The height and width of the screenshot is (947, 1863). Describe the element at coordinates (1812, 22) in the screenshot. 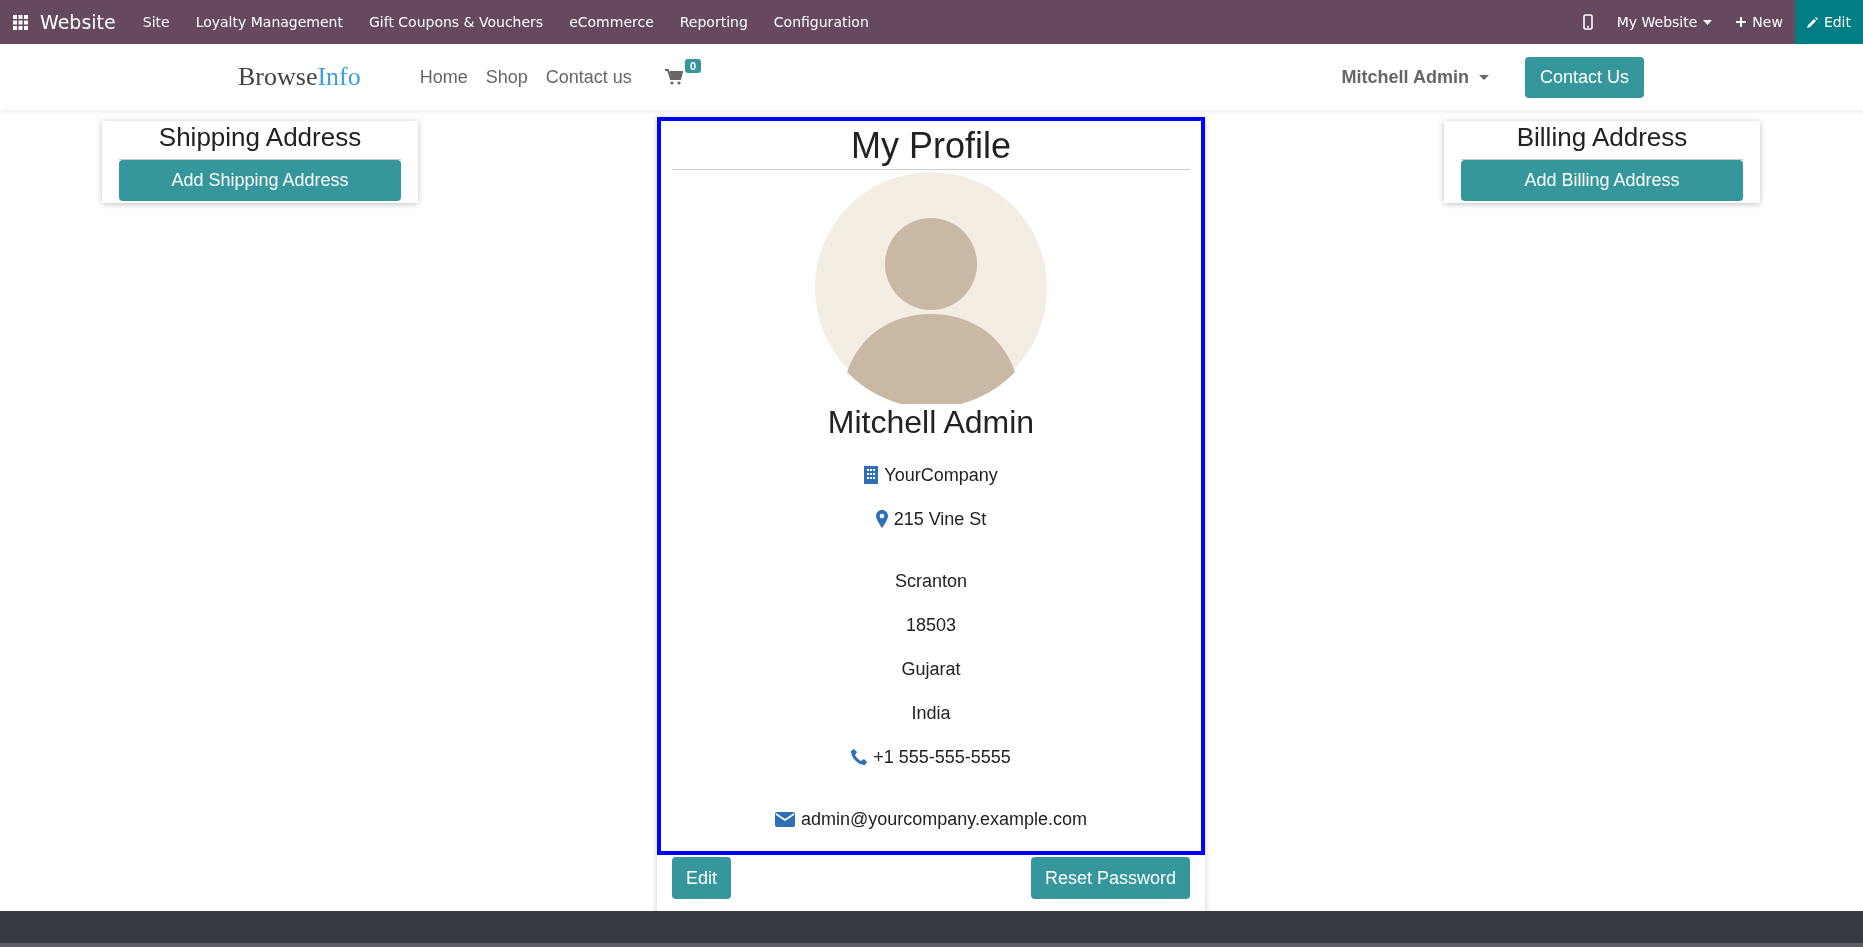

I see `pencil-icon` at that location.